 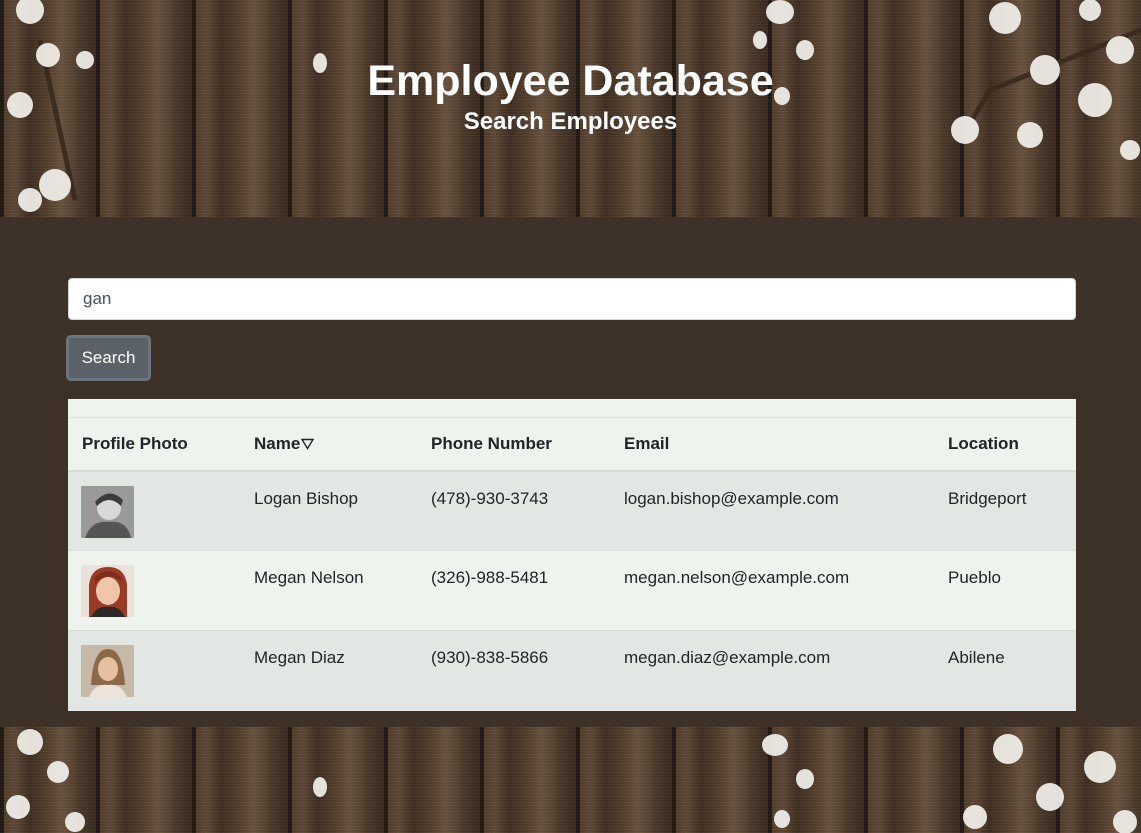 What do you see at coordinates (731, 498) in the screenshot?
I see `email-cell: logan.bishop@example.com` at bounding box center [731, 498].